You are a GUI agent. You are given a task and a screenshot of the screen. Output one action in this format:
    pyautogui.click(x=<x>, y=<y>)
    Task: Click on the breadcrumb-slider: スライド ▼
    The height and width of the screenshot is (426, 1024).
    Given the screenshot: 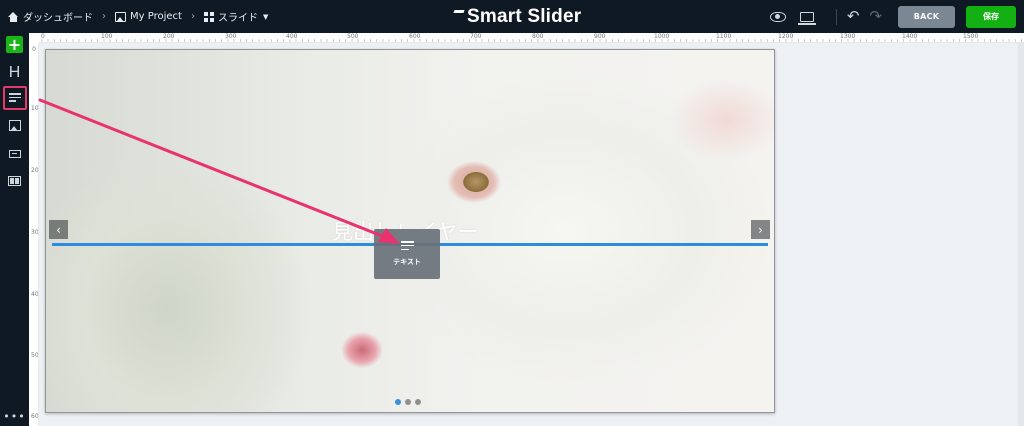 What is the action you would take?
    pyautogui.click(x=236, y=16)
    